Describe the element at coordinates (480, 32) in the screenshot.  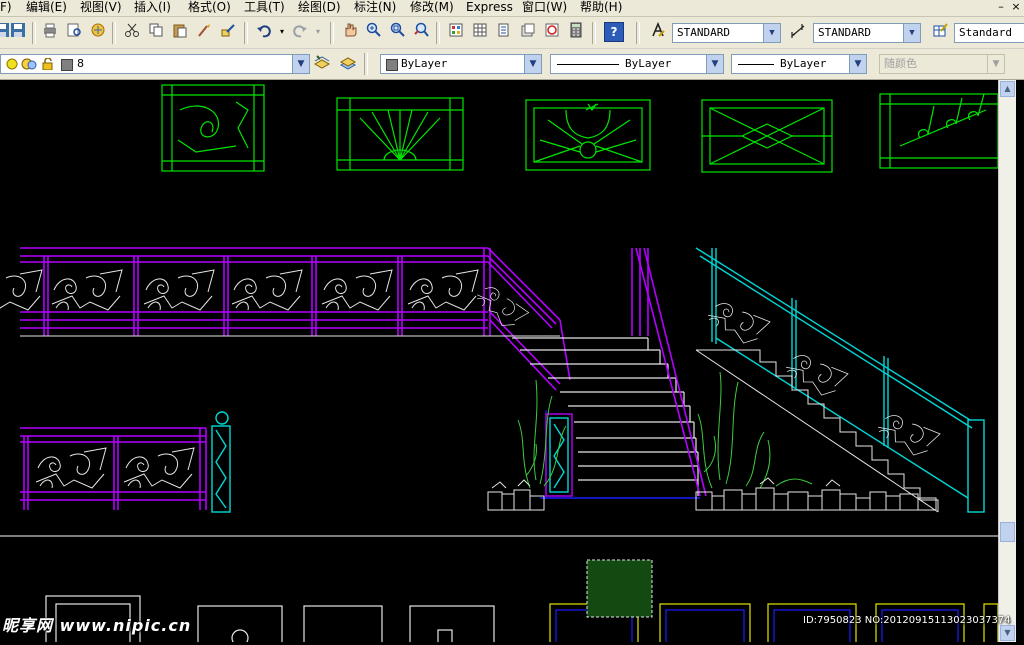
I see `design-center-icon` at that location.